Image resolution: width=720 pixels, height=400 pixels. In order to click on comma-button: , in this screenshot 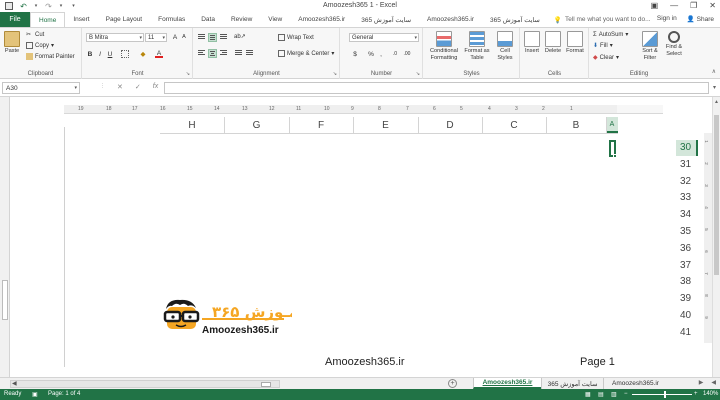, I will do `click(381, 54)`.